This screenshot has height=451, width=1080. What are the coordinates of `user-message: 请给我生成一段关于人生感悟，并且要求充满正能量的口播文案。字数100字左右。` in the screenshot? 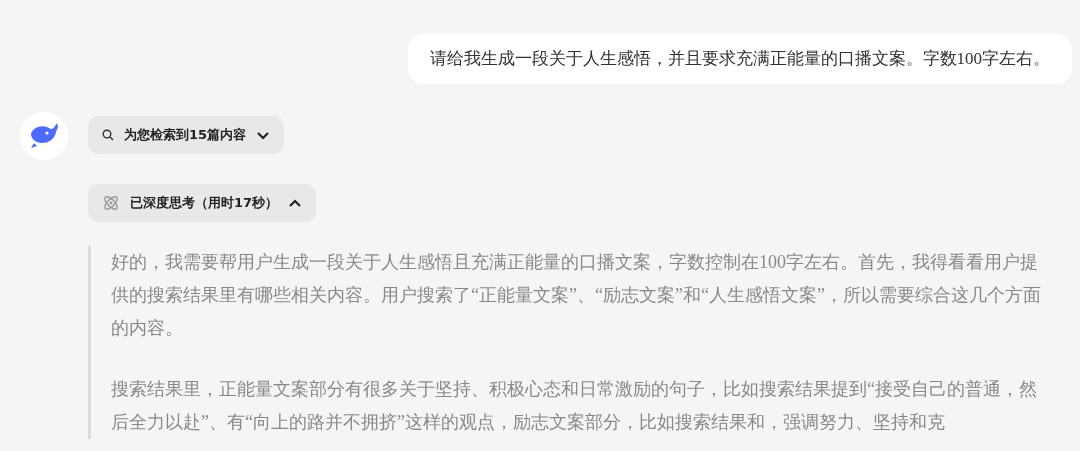 It's located at (739, 59).